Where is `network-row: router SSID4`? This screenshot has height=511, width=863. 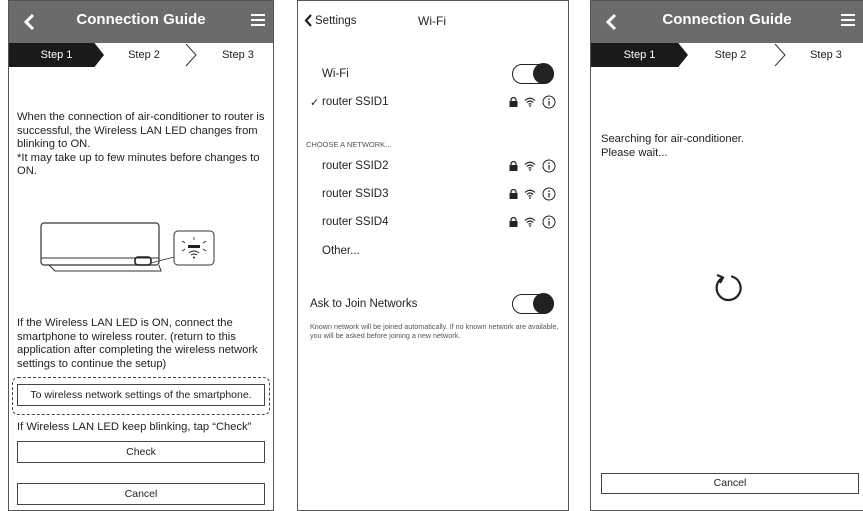
network-row: router SSID4 is located at coordinates (433, 223).